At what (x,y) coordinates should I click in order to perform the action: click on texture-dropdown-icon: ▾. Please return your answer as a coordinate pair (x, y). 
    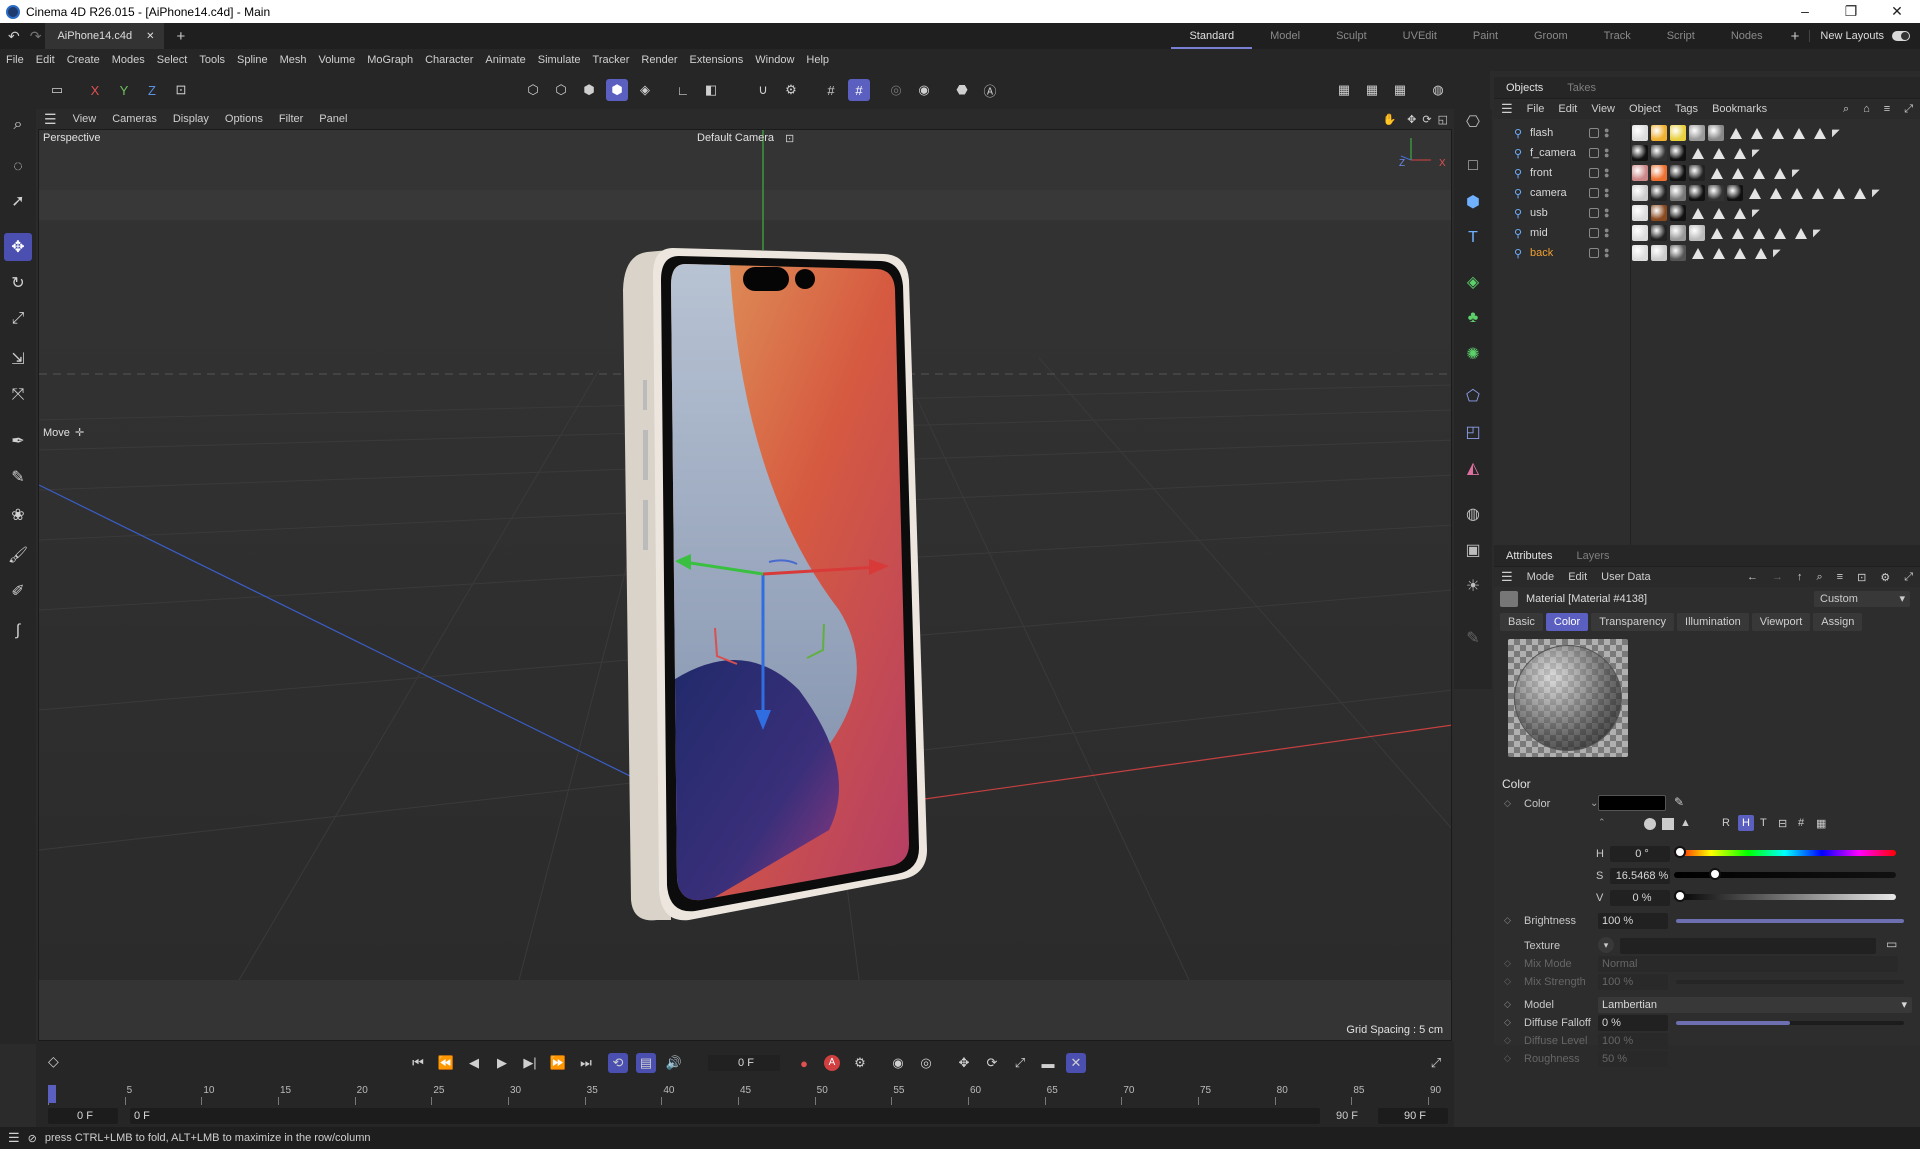
    Looking at the image, I should click on (1606, 945).